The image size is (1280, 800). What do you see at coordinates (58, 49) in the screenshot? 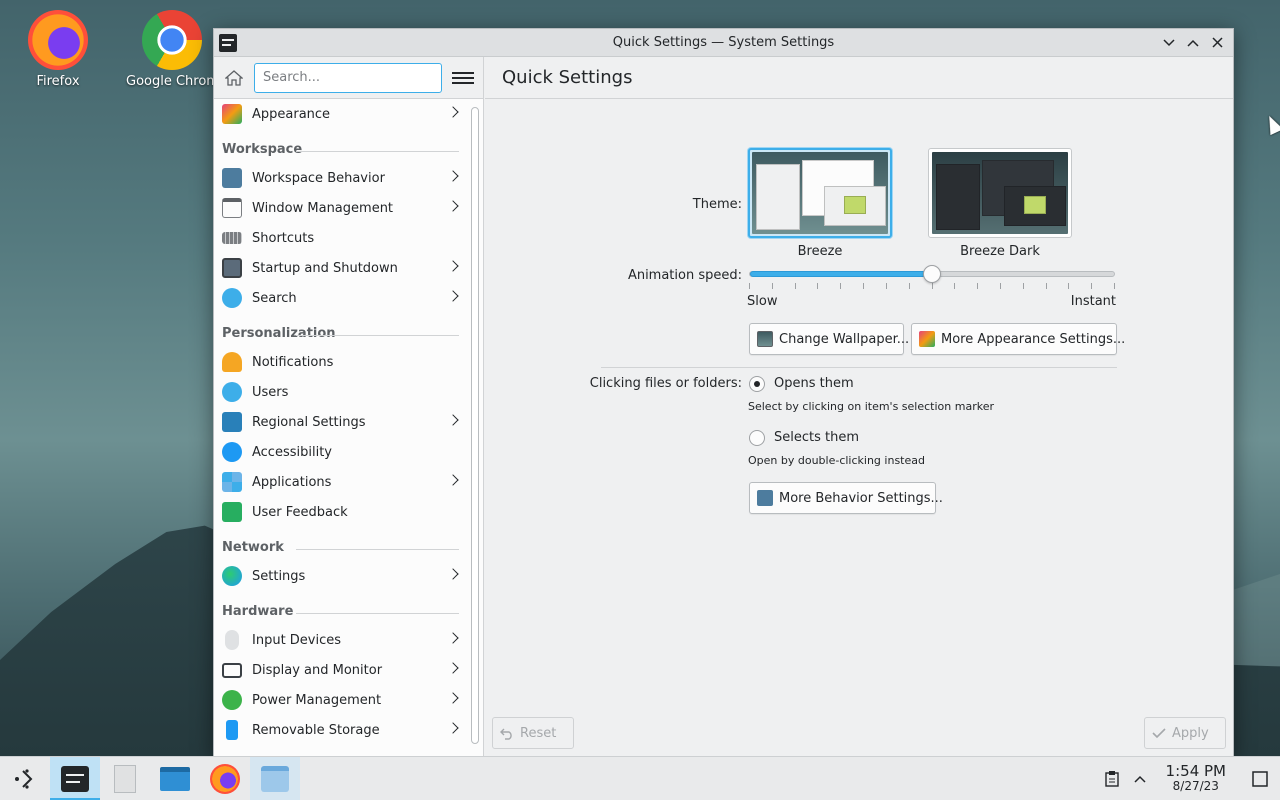
I see `desktop-icon-firefox: Firefox` at bounding box center [58, 49].